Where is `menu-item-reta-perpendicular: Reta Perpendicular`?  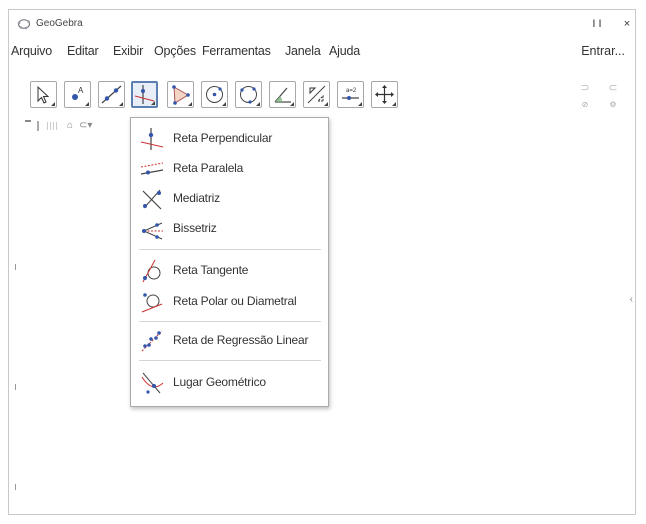
menu-item-reta-perpendicular: Reta Perpendicular is located at coordinates (229, 139).